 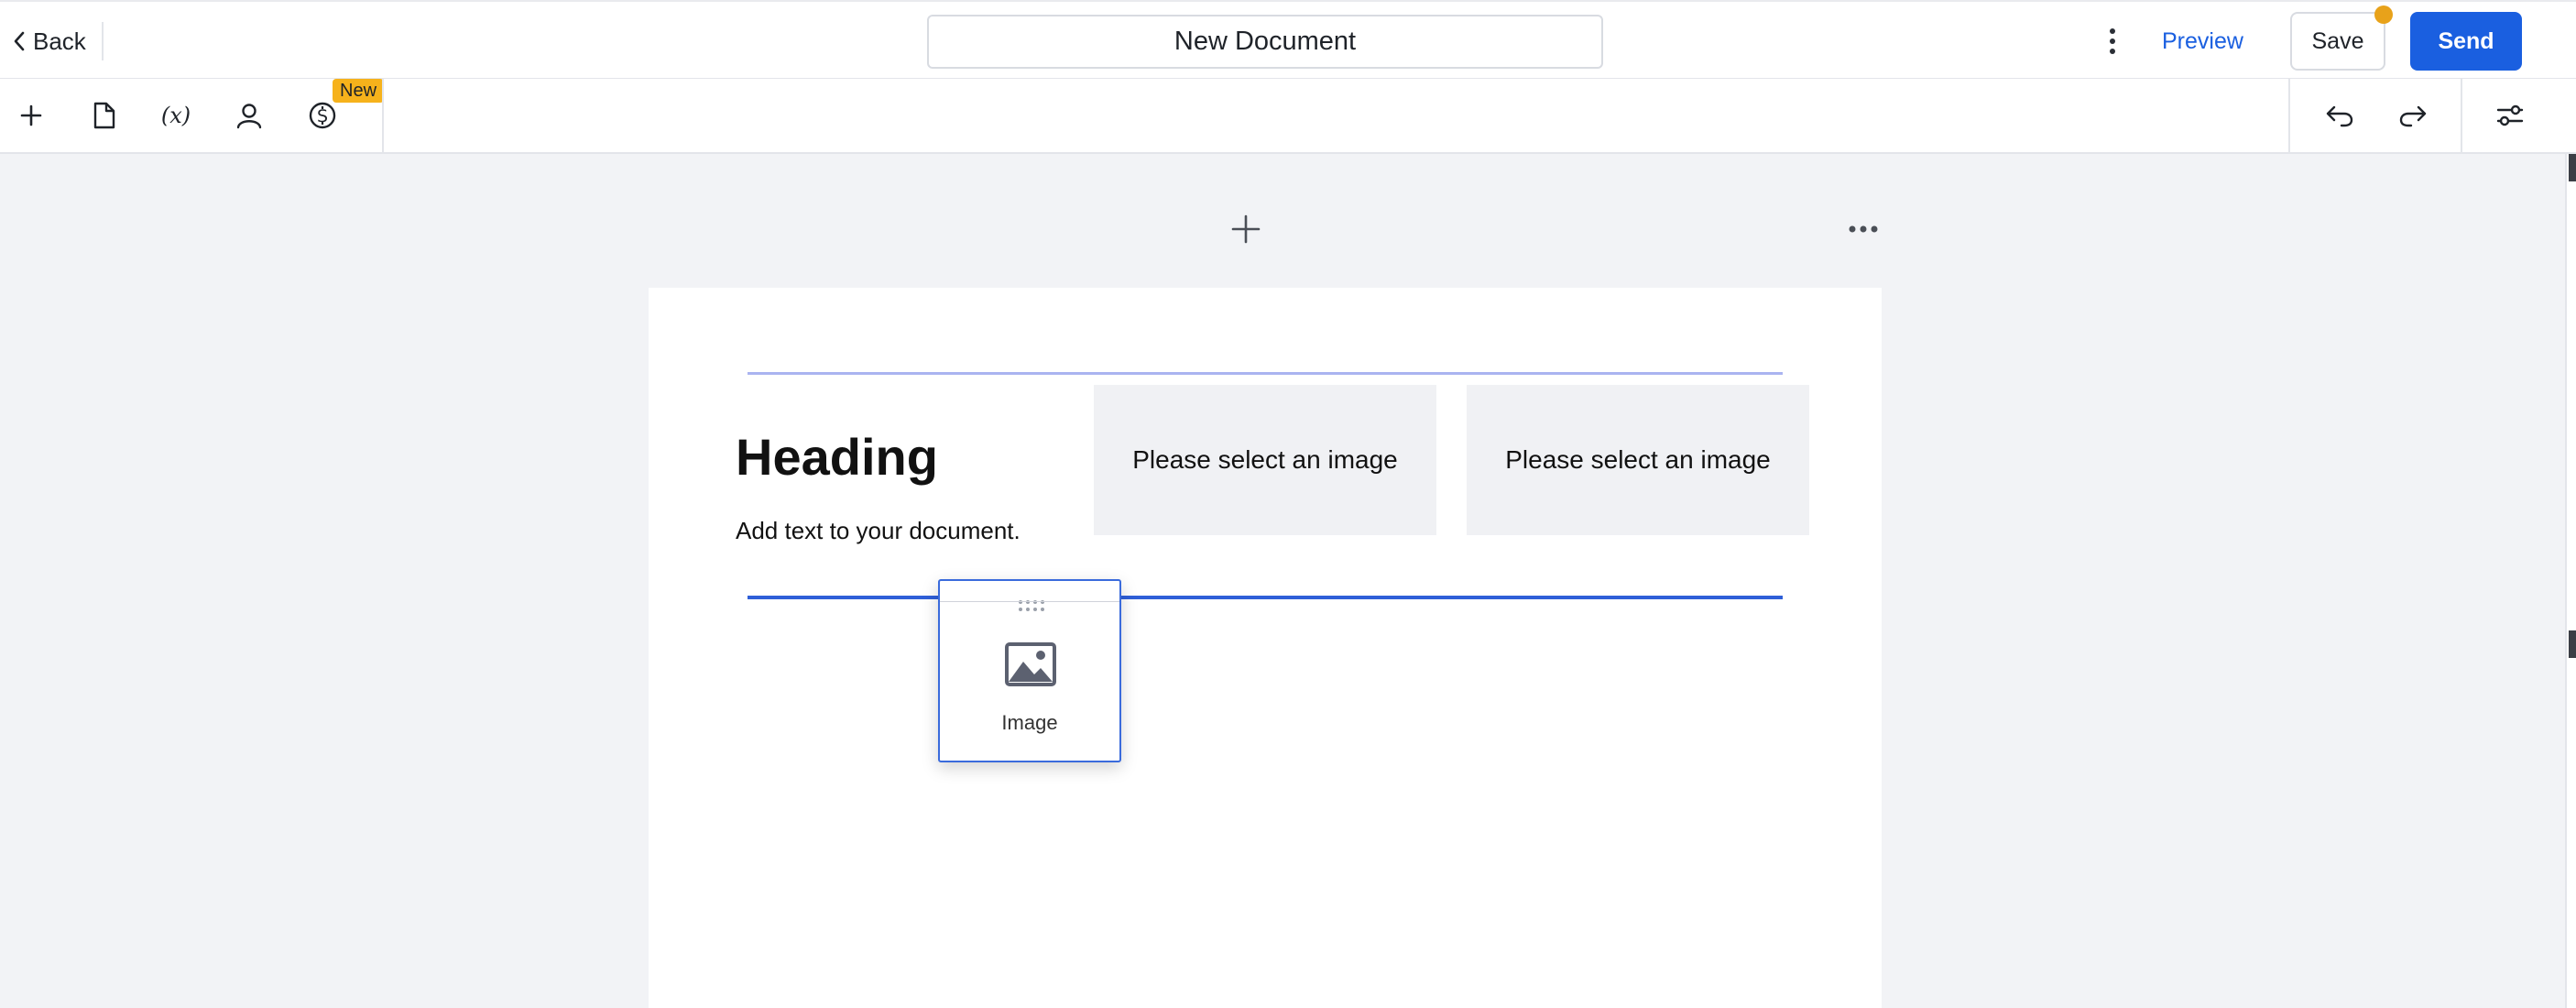 What do you see at coordinates (2571, 581) in the screenshot?
I see `side-panel-edge` at bounding box center [2571, 581].